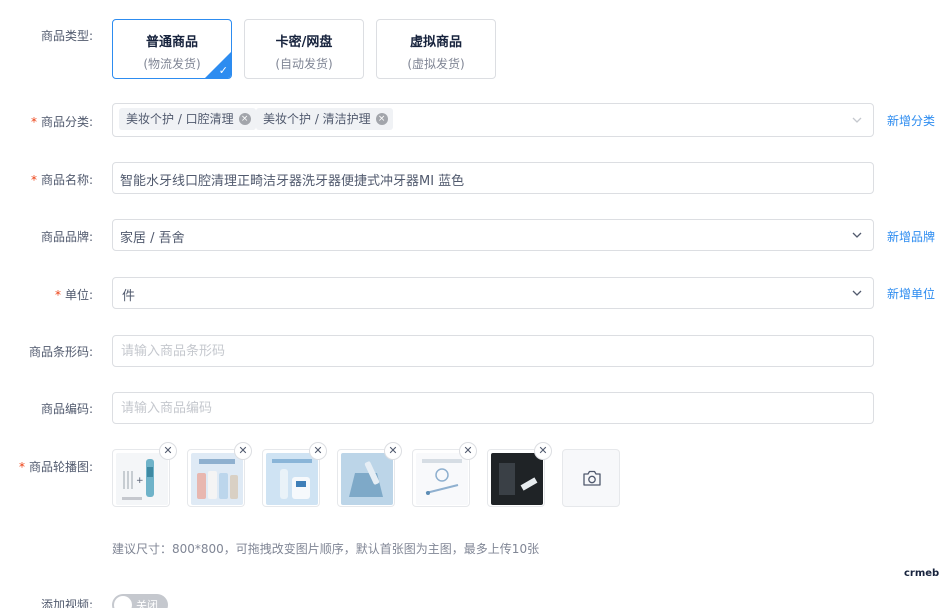  I want to click on category-tag-text: 美妆个护 / 清洁护理, so click(317, 119).